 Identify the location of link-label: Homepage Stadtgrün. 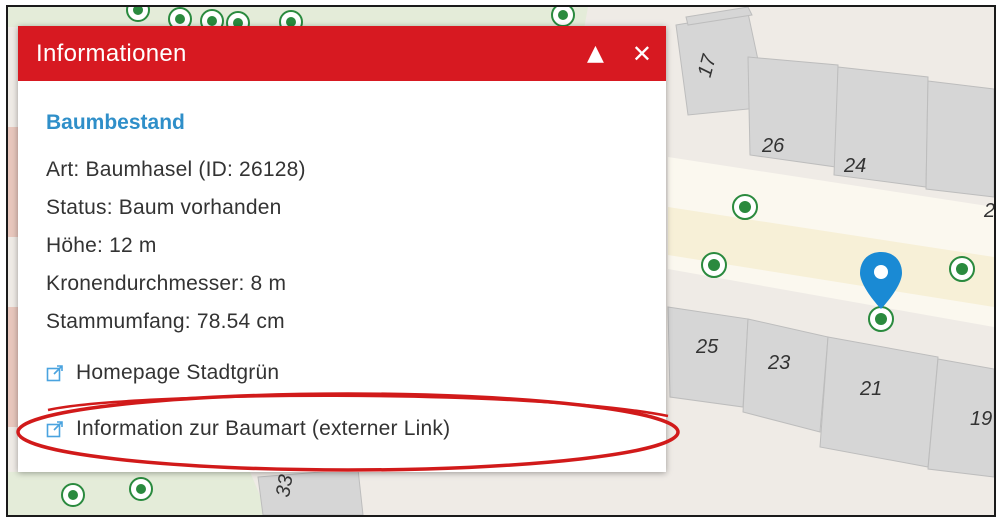
(178, 372).